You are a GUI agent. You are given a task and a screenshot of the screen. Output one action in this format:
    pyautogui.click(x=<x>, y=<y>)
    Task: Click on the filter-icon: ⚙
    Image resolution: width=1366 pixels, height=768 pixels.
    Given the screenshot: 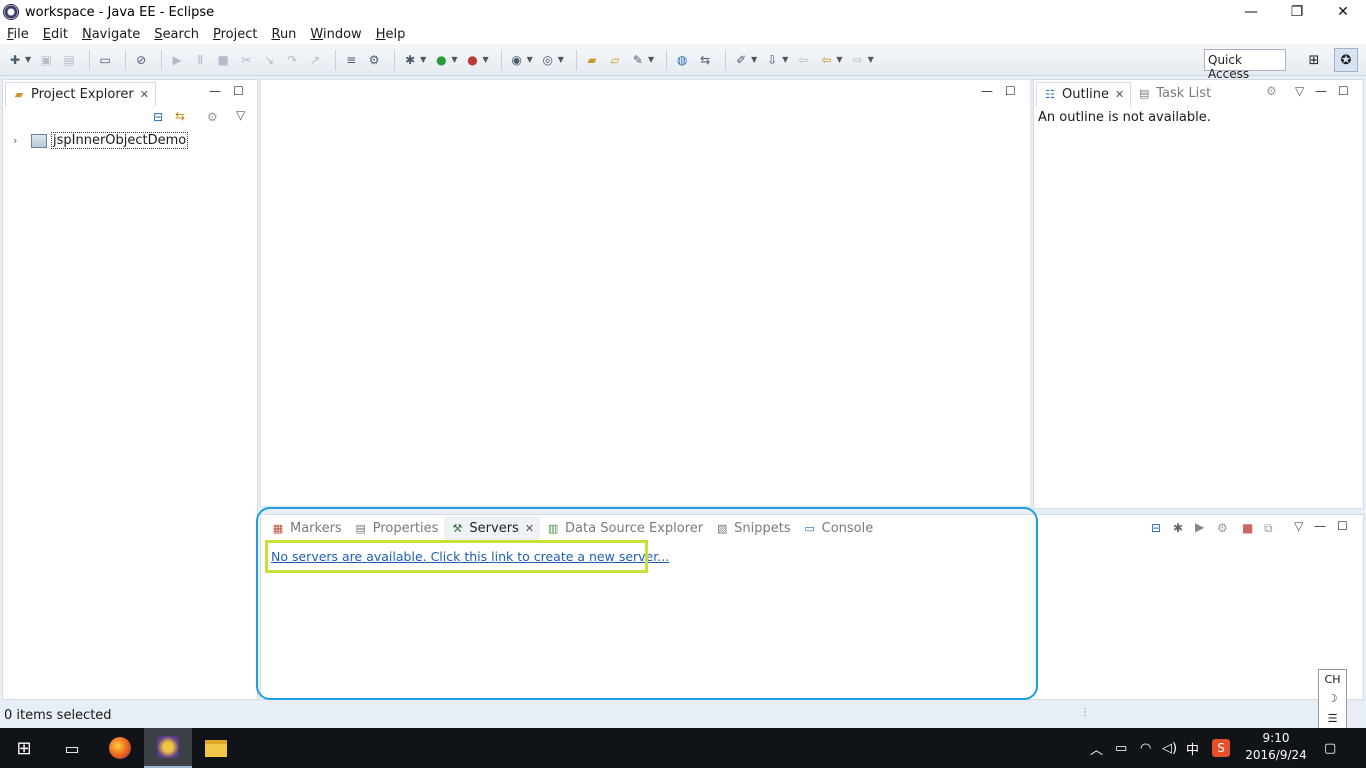 What is the action you would take?
    pyautogui.click(x=212, y=117)
    